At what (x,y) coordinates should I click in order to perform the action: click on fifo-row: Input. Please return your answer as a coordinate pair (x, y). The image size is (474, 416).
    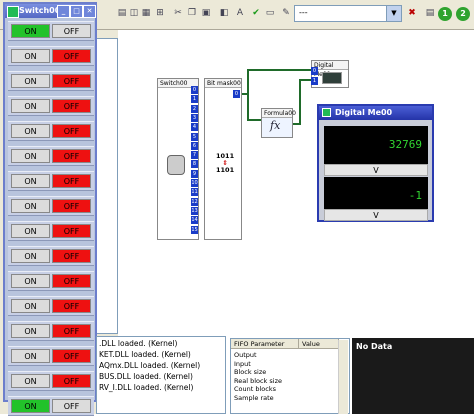
    Looking at the image, I should click on (241, 364).